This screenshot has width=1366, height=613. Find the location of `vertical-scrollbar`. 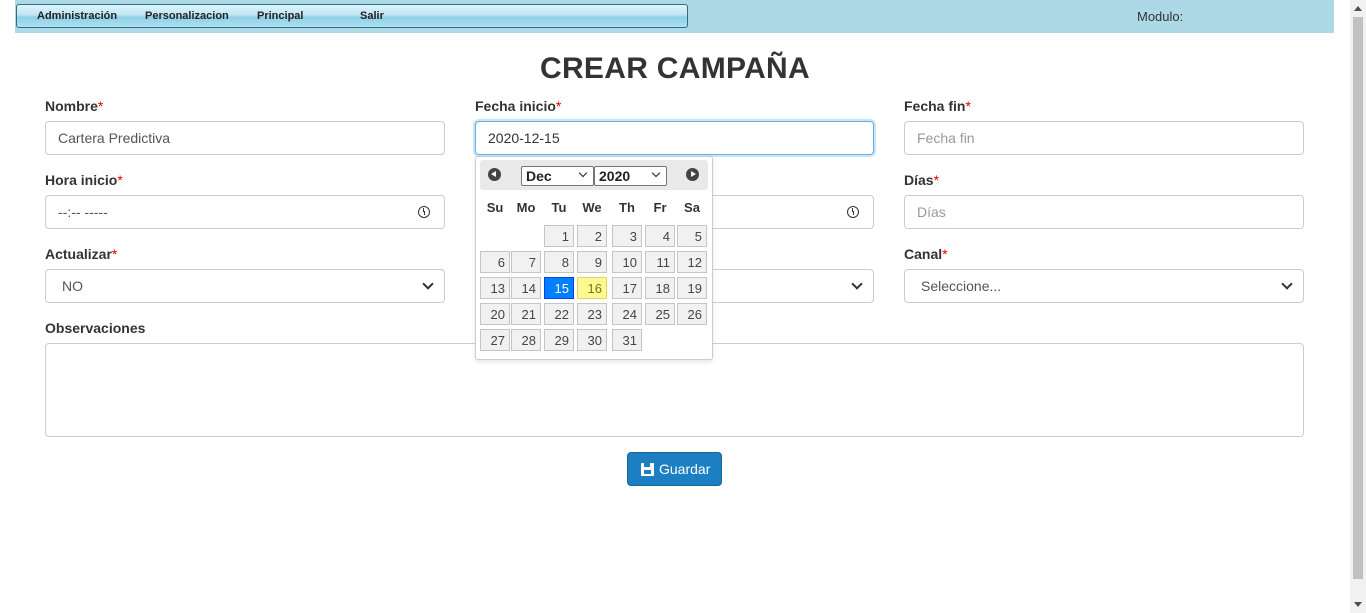

vertical-scrollbar is located at coordinates (1358, 306).